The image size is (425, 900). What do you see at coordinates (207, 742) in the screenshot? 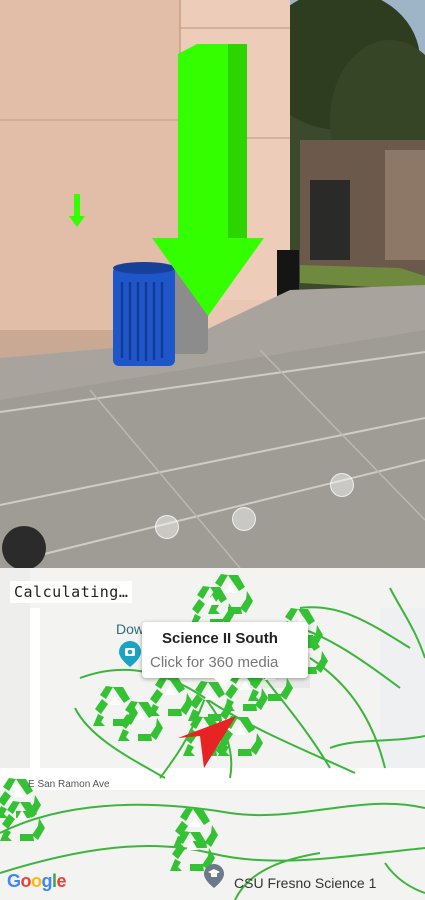
I see `user-location-arrow-icon` at bounding box center [207, 742].